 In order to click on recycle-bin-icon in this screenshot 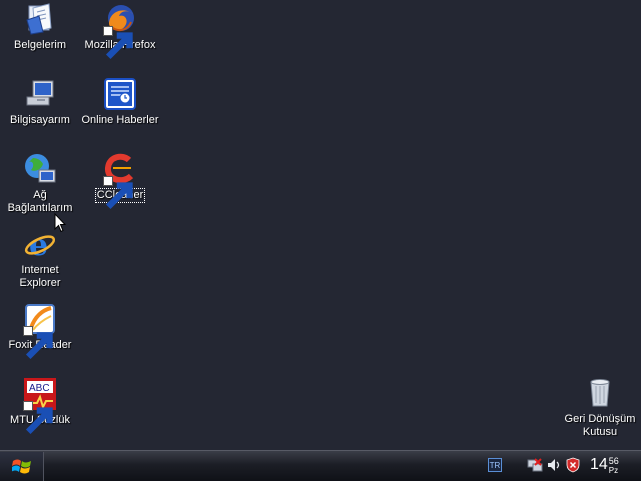, I will do `click(600, 393)`.